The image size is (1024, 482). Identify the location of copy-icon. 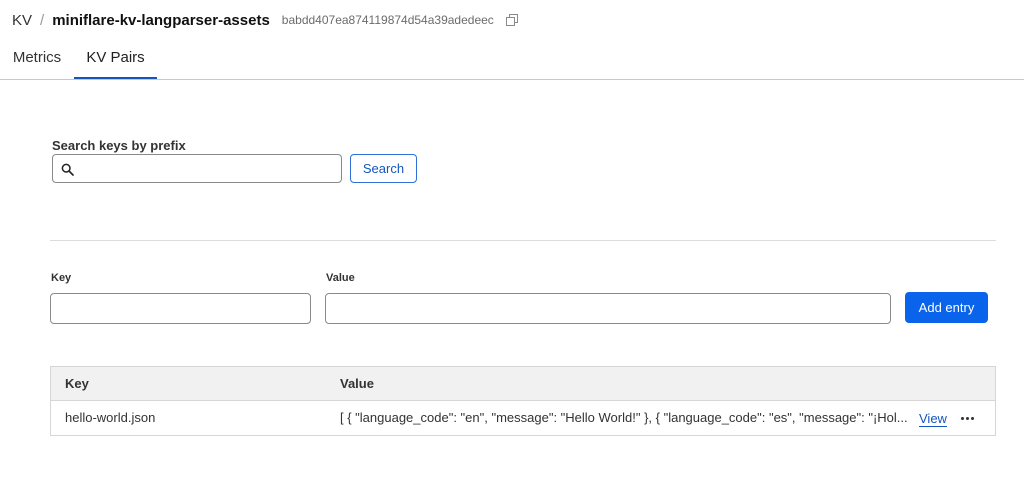
(511, 20).